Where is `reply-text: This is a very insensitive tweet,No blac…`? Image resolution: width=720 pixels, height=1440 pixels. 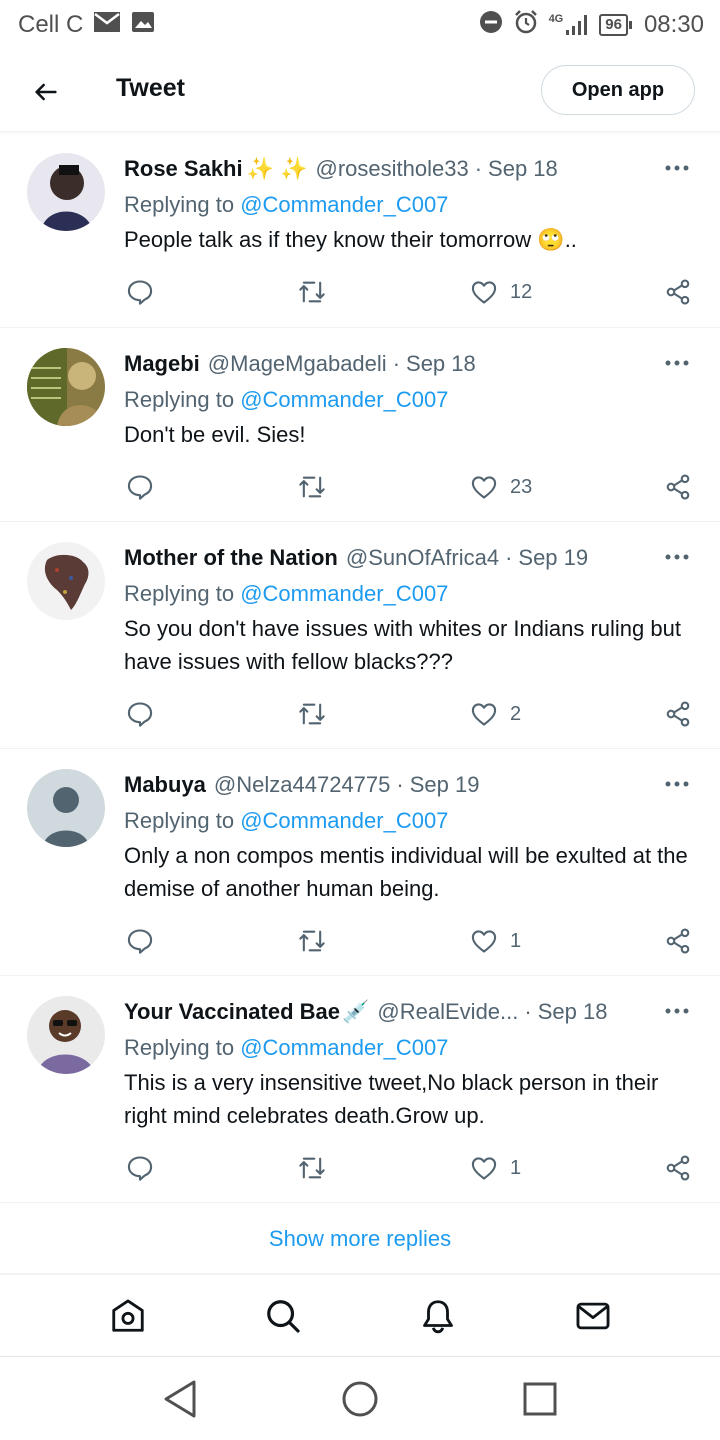
reply-text: This is a very insensitive tweet,No blac… is located at coordinates (391, 1099).